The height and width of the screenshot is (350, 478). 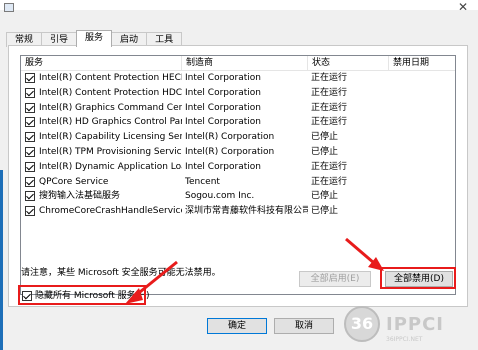 What do you see at coordinates (101, 63) in the screenshot?
I see `column-header-service: 服务` at bounding box center [101, 63].